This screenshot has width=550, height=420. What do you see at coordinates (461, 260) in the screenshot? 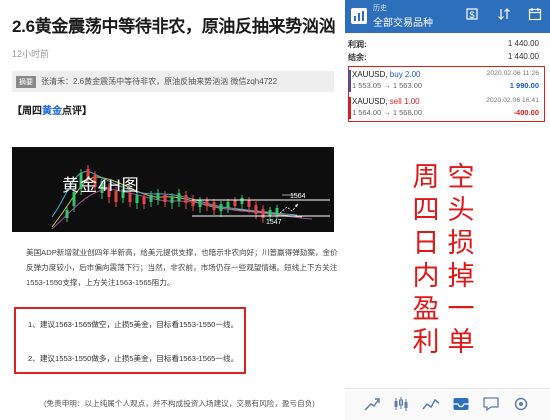
I see `overlay-text-right-column: 空 头 损 掉 一 单` at bounding box center [461, 260].